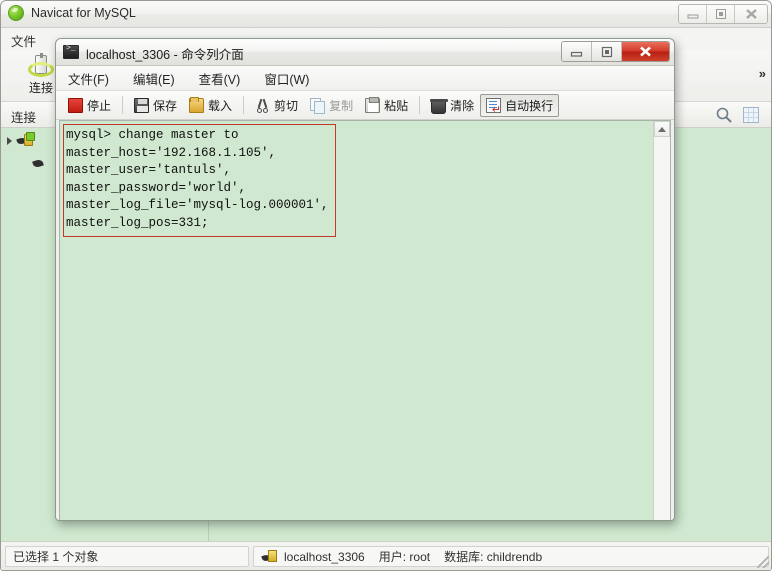 Image resolution: width=772 pixels, height=571 pixels. I want to click on connection-plug-icon, so click(41, 66).